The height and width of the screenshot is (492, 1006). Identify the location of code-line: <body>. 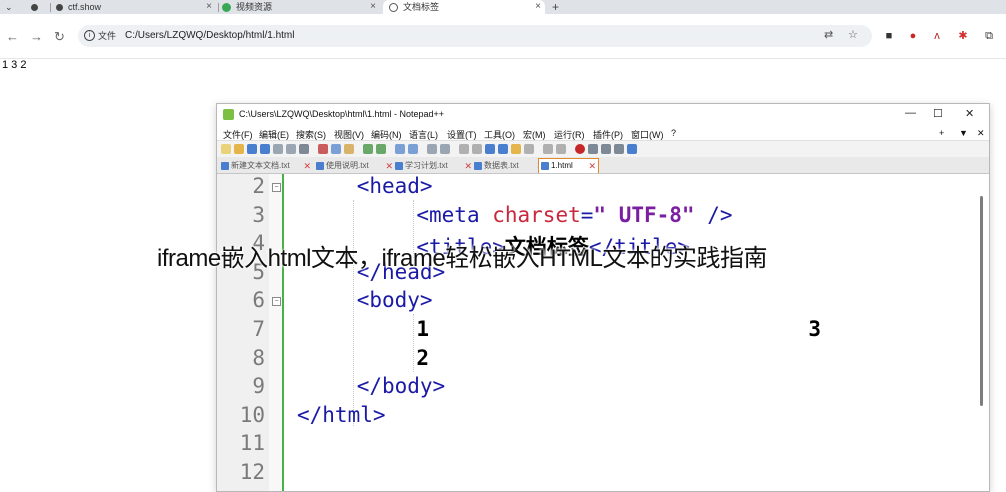
(395, 300).